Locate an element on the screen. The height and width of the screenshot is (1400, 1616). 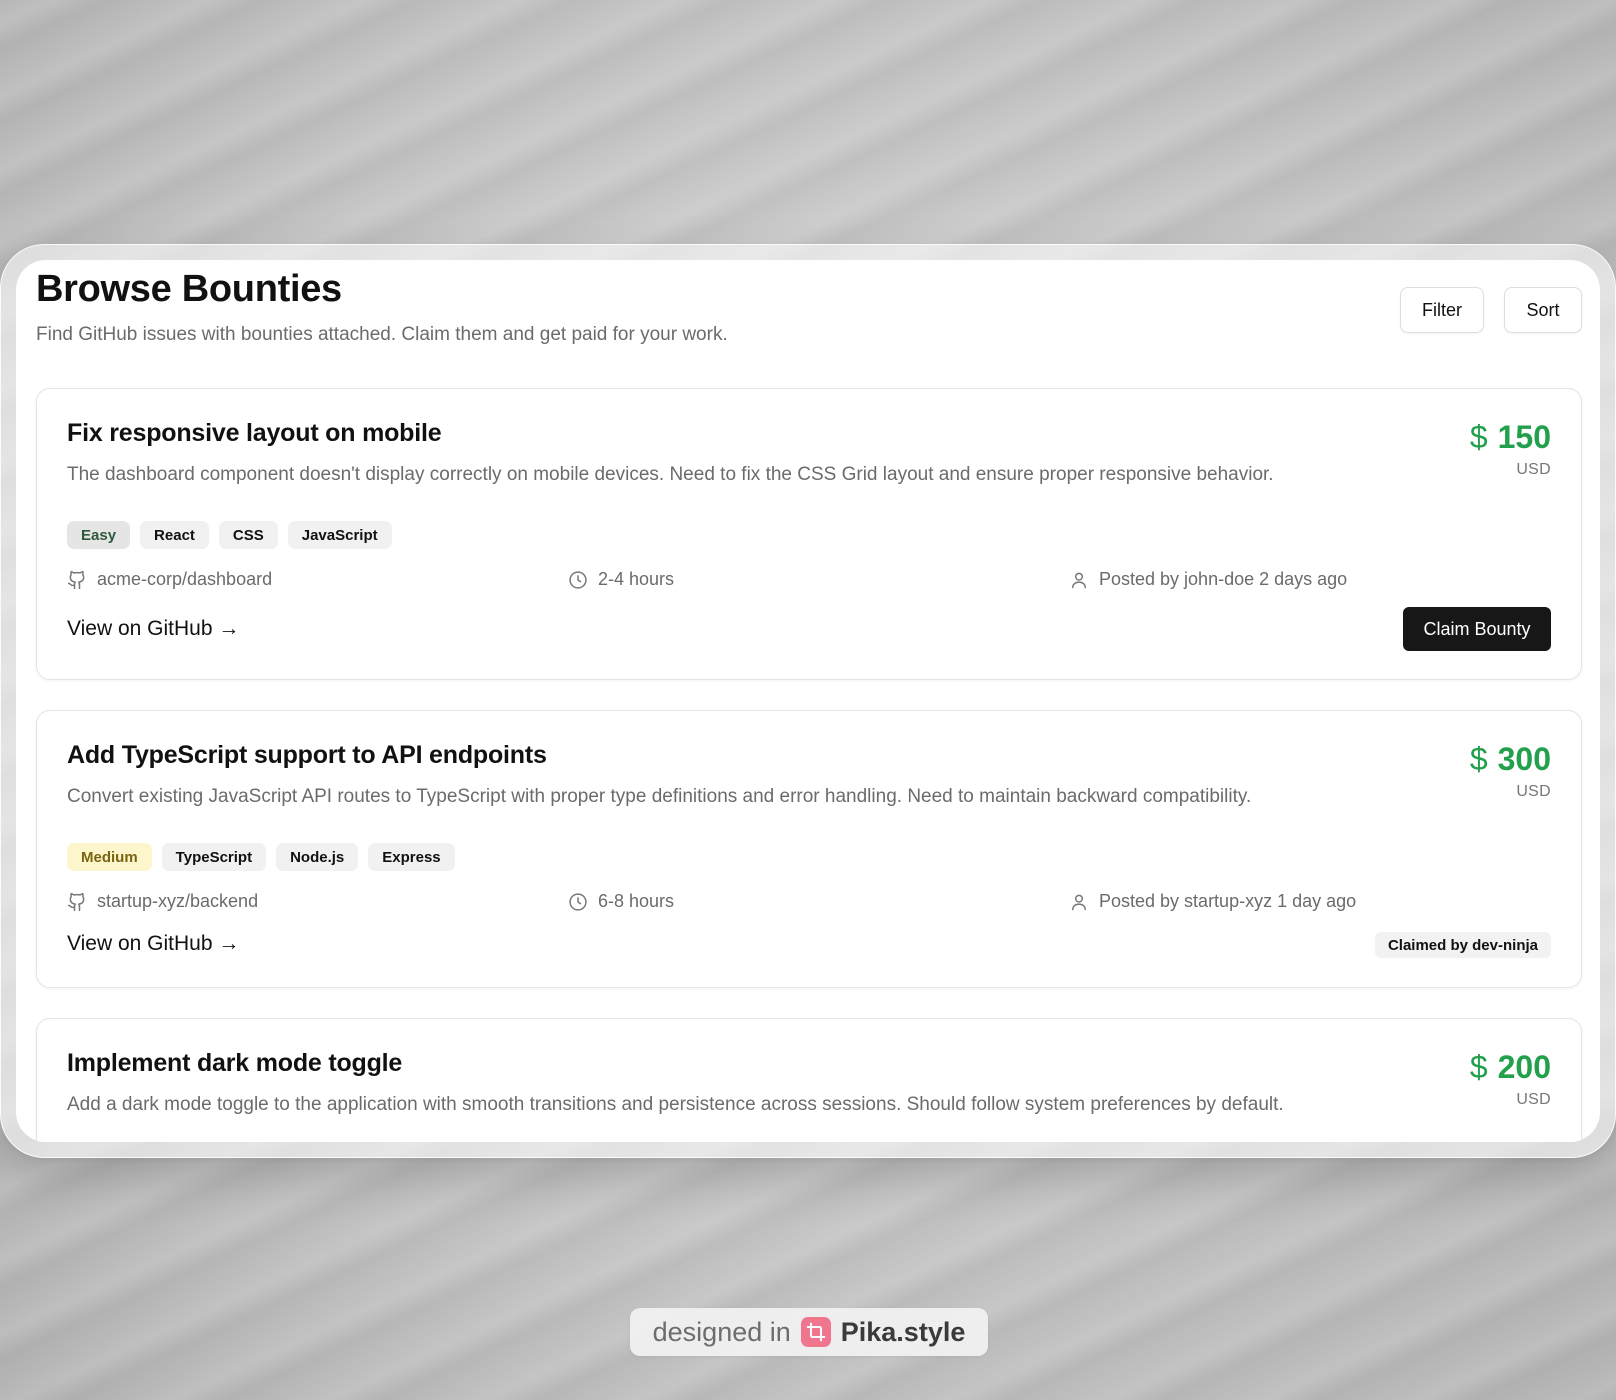
bounty-repo: acme-corp/dashboard is located at coordinates (169, 579).